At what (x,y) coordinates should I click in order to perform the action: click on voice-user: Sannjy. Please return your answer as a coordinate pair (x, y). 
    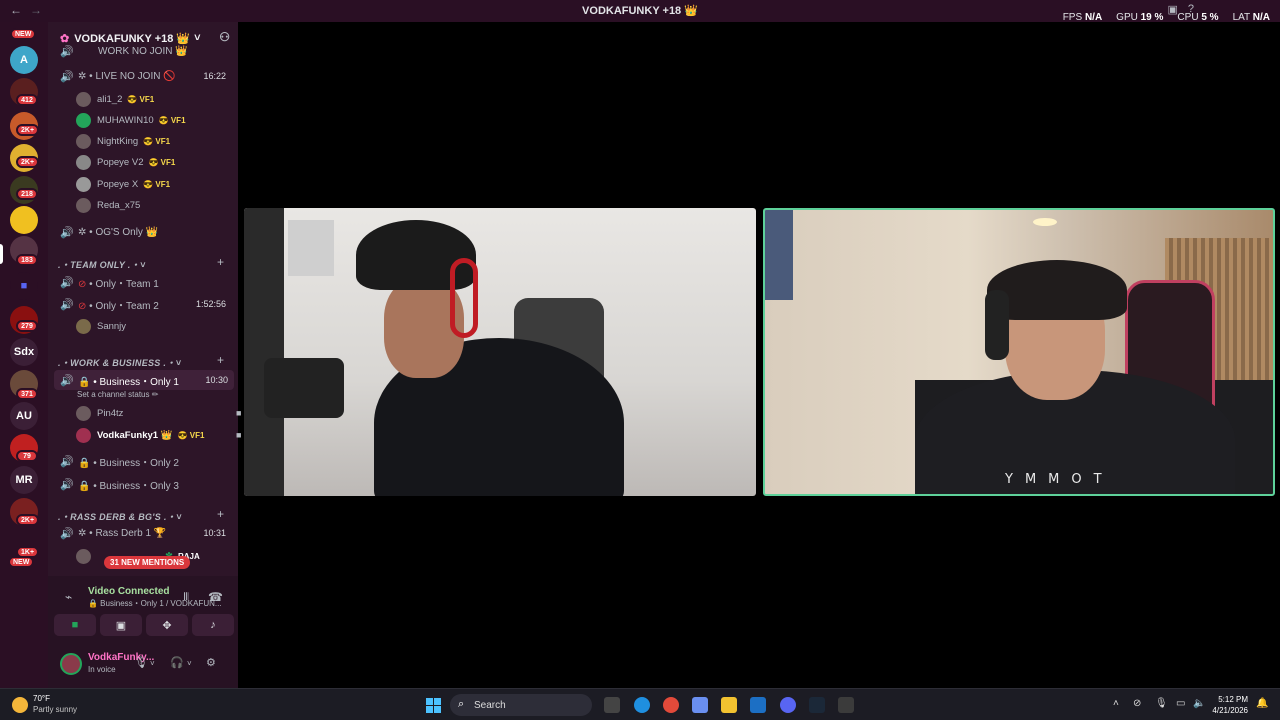
    Looking at the image, I should click on (101, 326).